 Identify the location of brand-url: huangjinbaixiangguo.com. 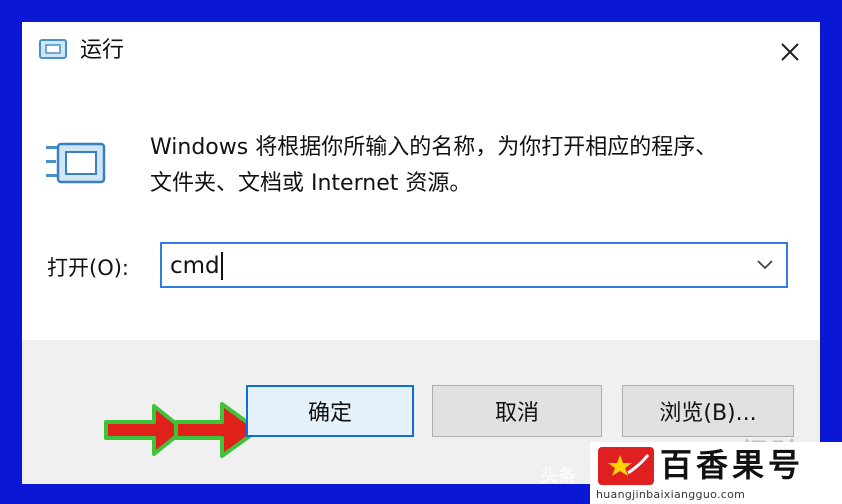
(671, 494).